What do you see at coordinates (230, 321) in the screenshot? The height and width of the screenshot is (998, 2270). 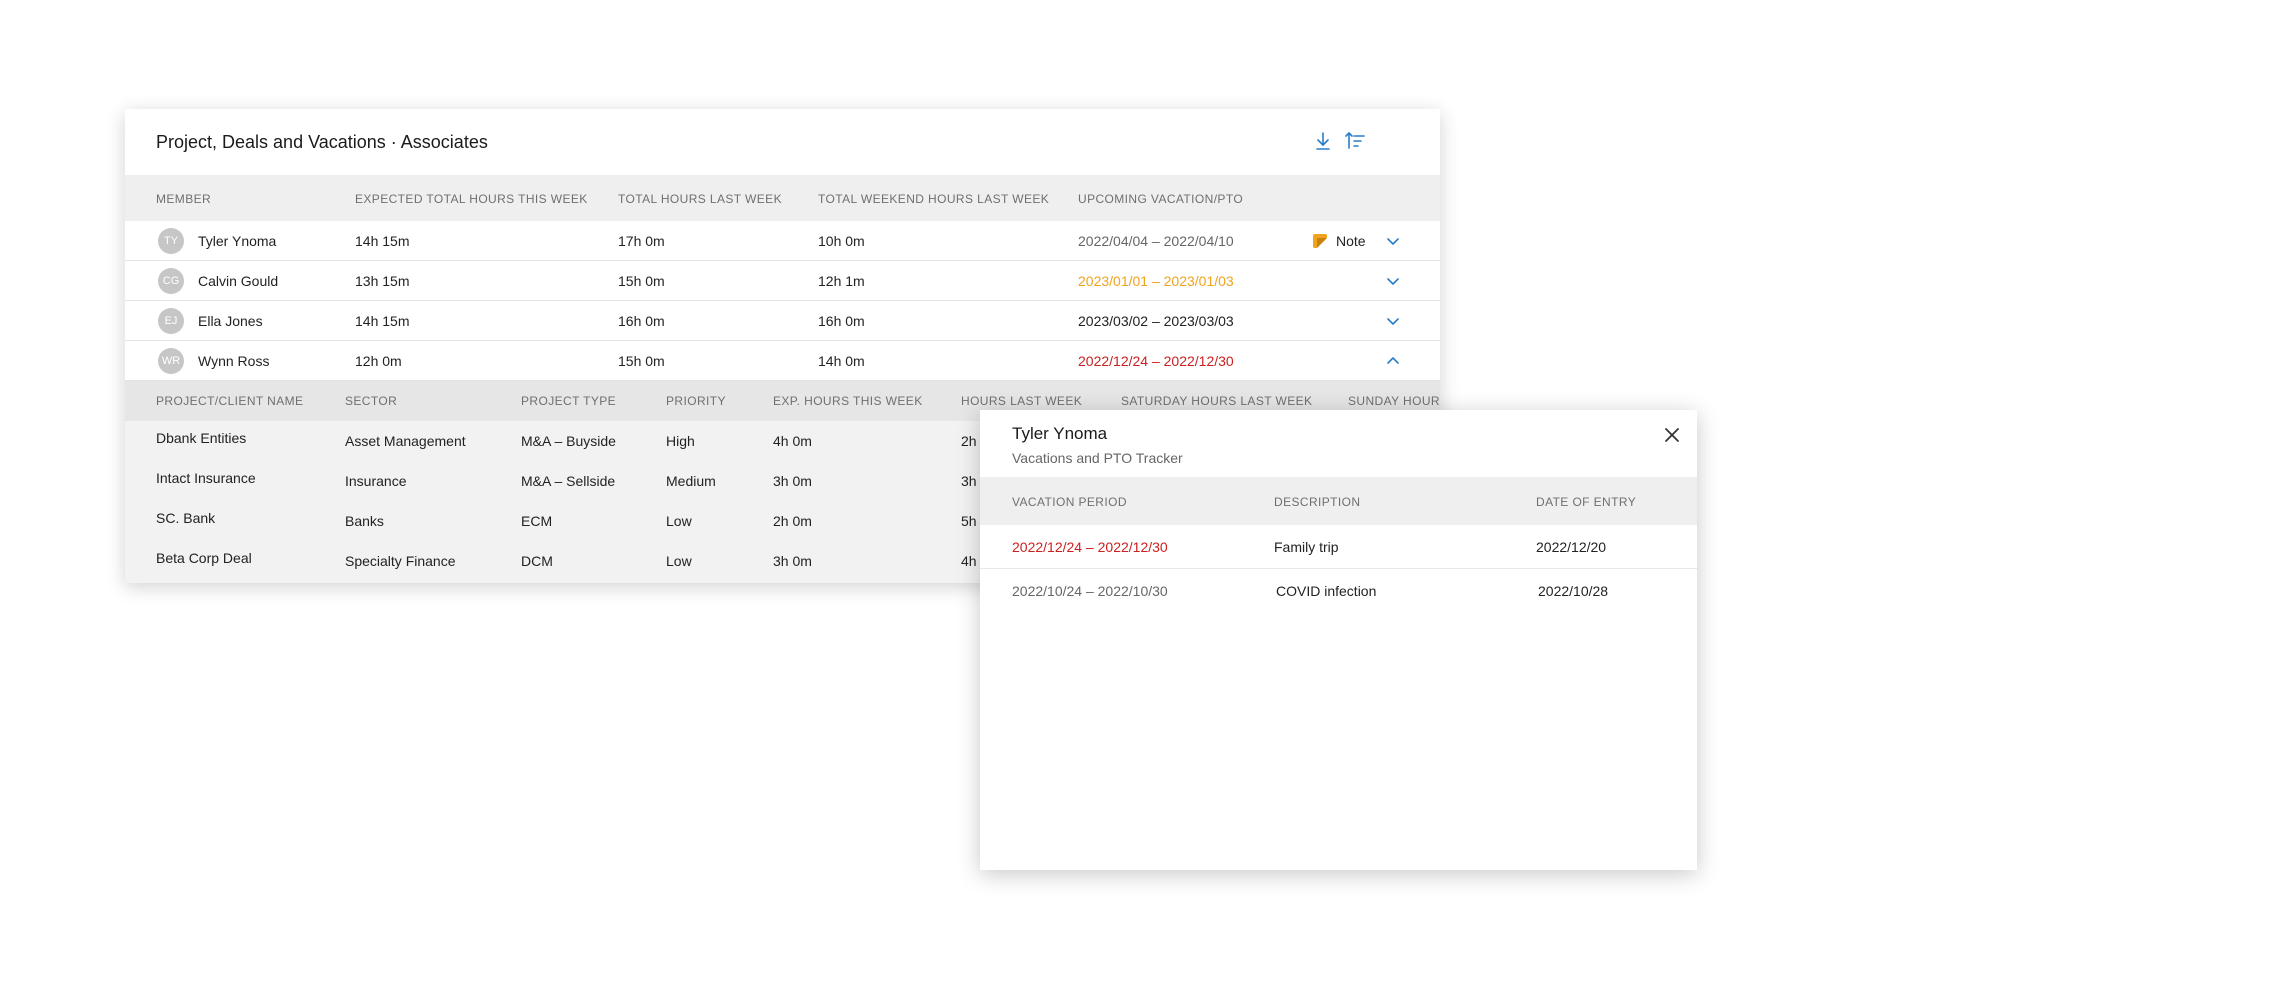 I see `member-name: Ella Jones` at bounding box center [230, 321].